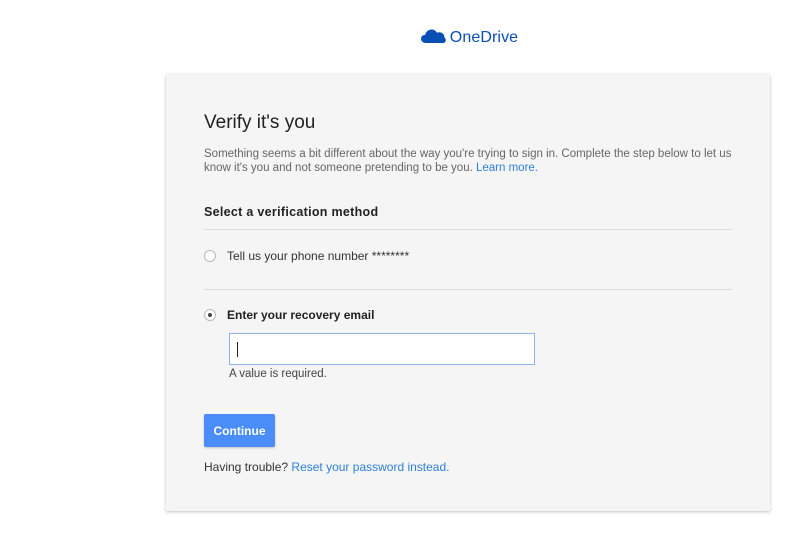  Describe the element at coordinates (507, 168) in the screenshot. I see `learn-more-link: Learn more.` at that location.